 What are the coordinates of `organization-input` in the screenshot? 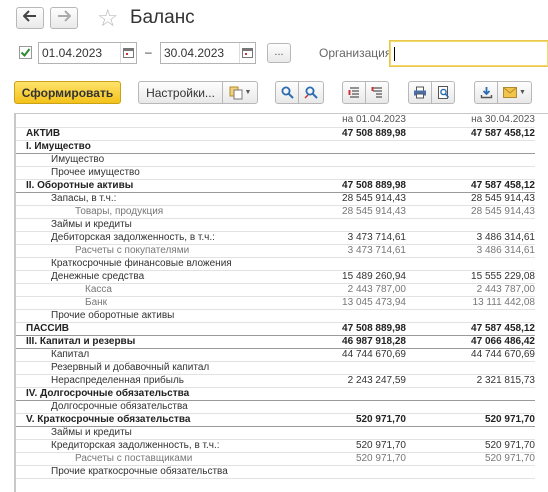 It's located at (468, 53).